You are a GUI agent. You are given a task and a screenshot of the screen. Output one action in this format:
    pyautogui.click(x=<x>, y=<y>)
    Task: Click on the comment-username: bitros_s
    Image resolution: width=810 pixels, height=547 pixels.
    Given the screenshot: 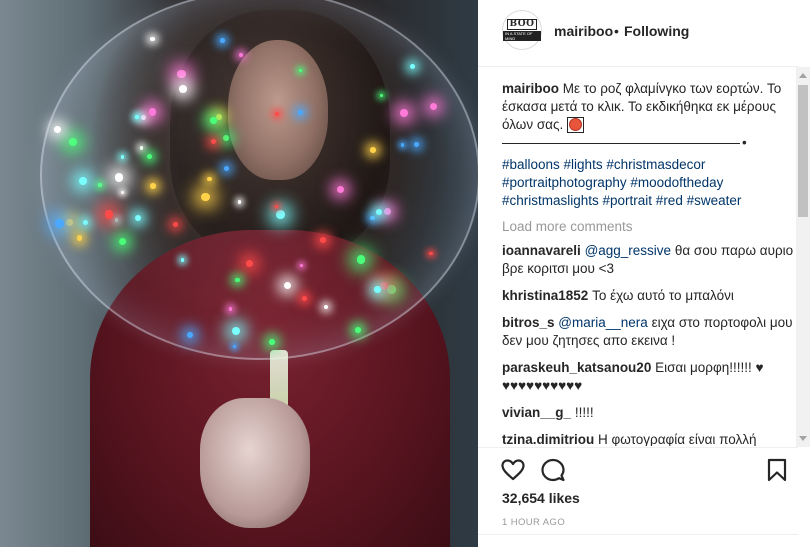 What is the action you would take?
    pyautogui.click(x=528, y=322)
    